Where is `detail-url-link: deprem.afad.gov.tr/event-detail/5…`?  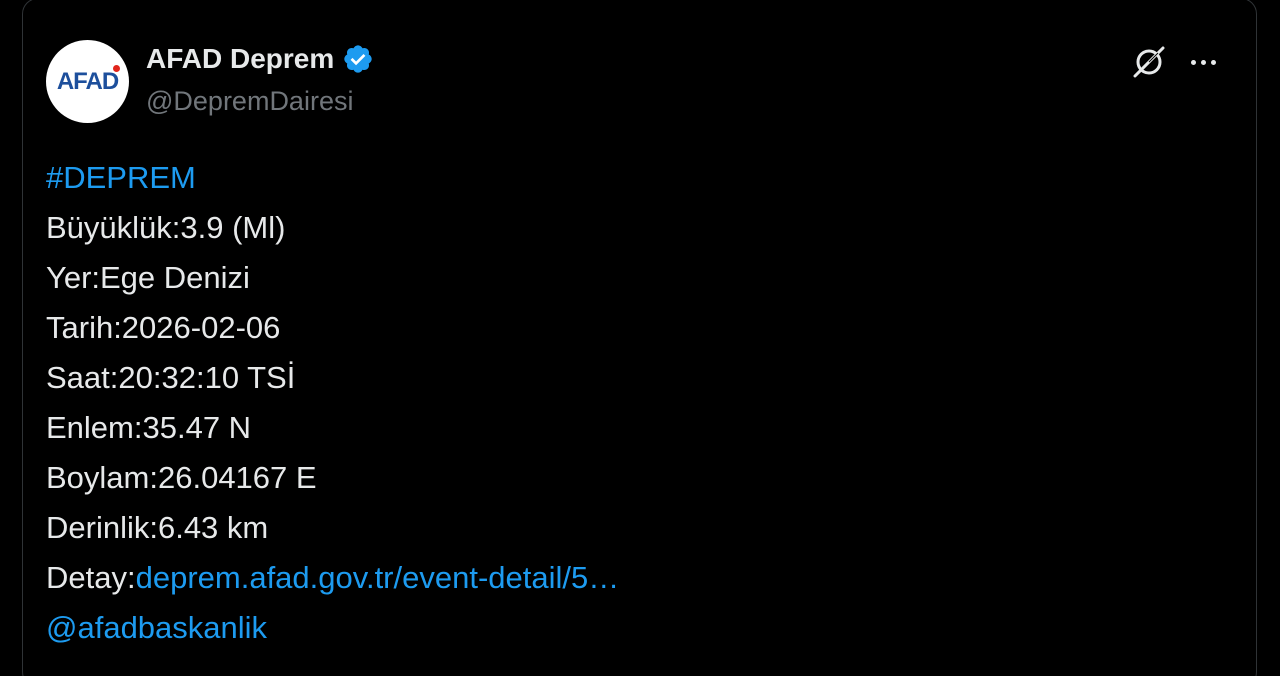
detail-url-link: deprem.afad.gov.tr/event-detail/5… is located at coordinates (378, 577).